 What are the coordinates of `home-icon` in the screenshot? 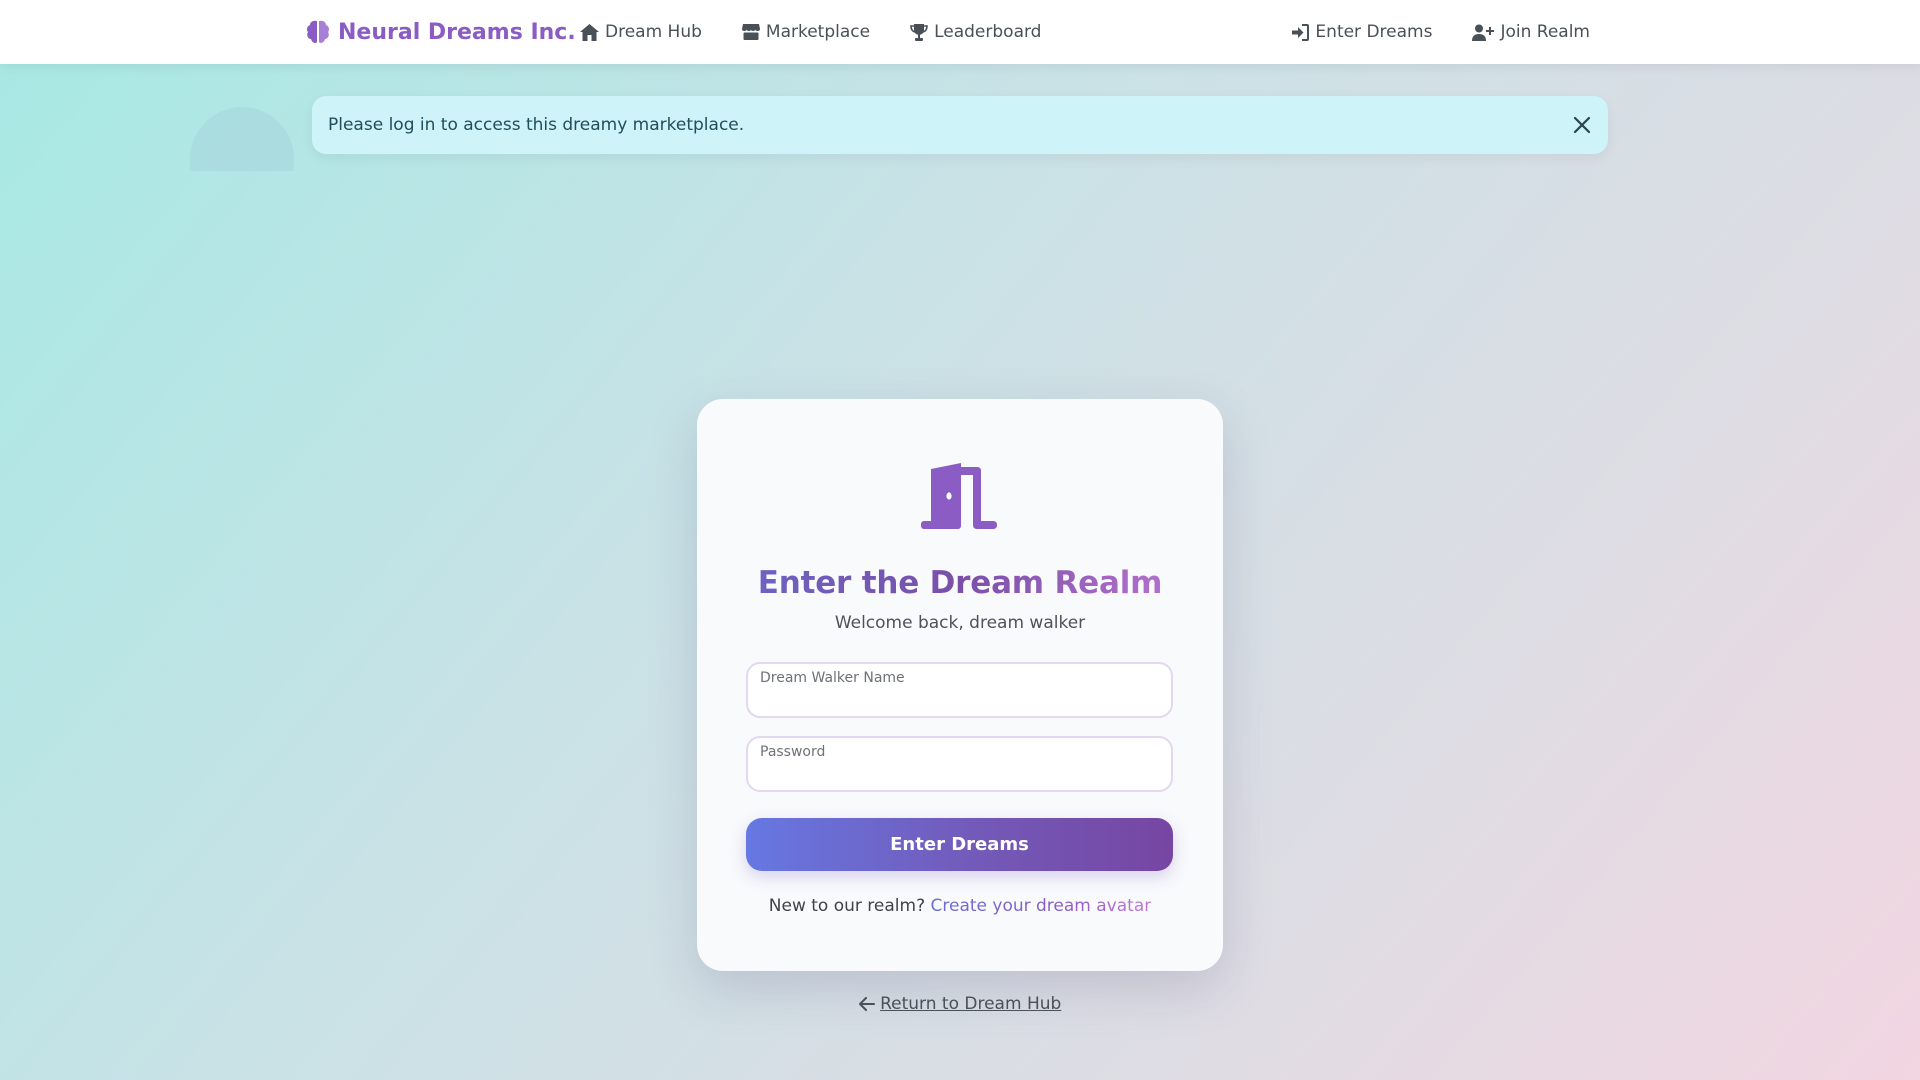 It's located at (589, 32).